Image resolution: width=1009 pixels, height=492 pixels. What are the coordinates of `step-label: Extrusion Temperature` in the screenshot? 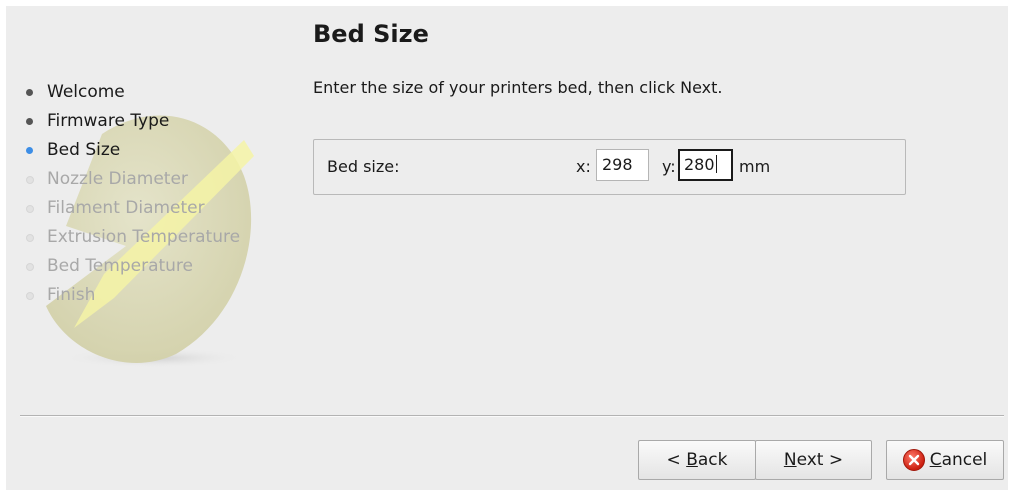 It's located at (144, 237).